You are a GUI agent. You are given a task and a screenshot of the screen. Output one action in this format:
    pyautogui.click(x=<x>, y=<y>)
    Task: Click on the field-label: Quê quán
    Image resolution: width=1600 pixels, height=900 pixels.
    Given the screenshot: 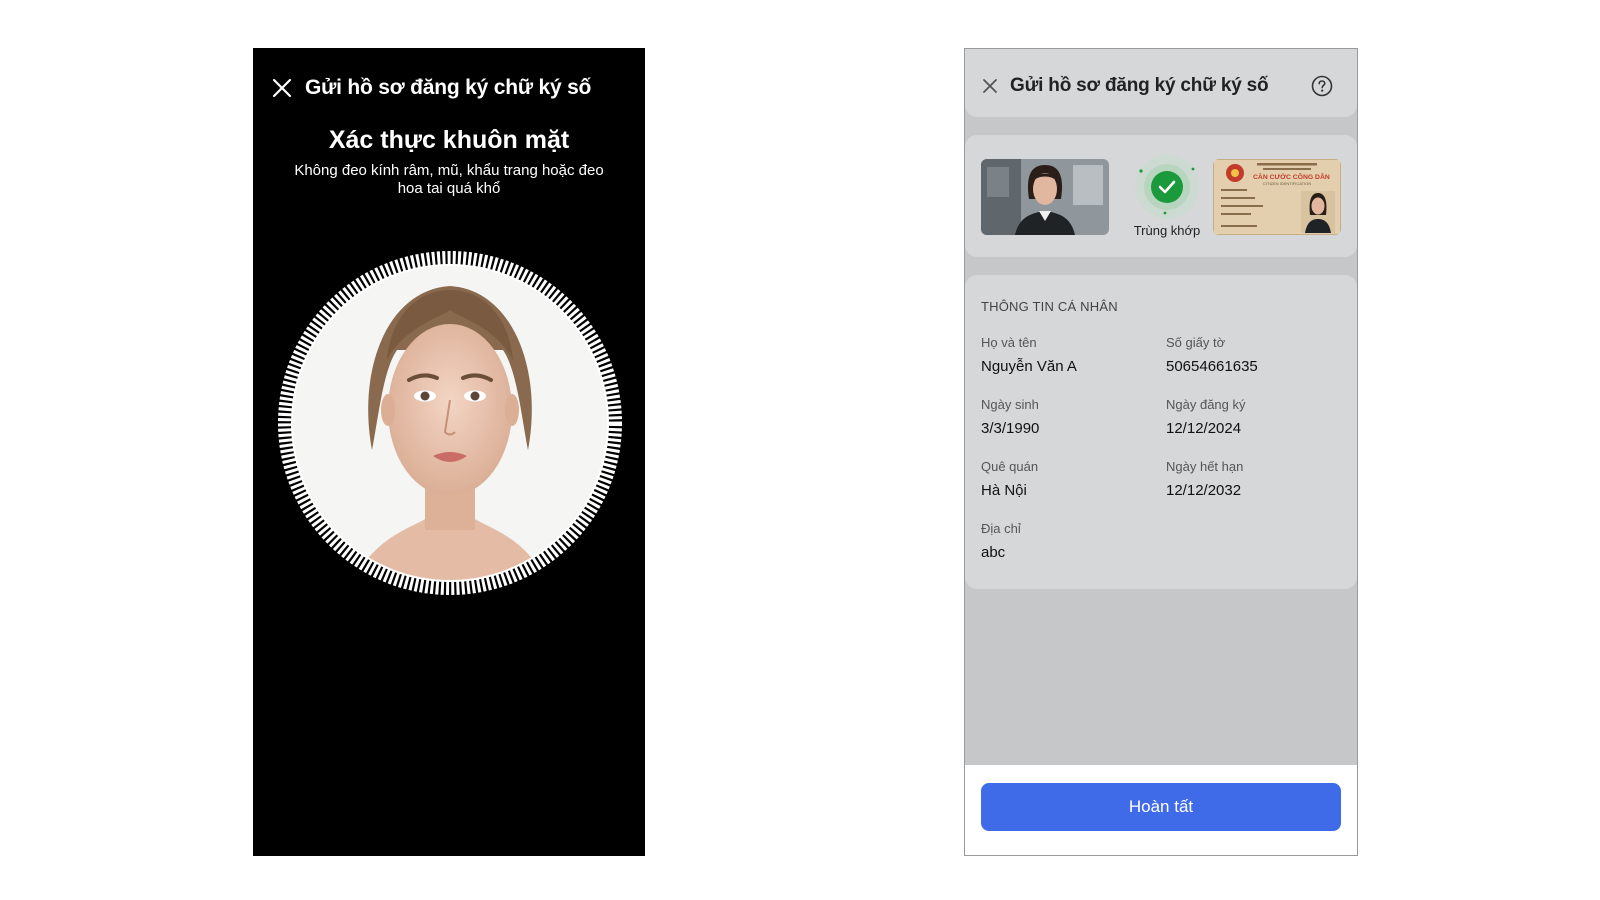 What is the action you would take?
    pyautogui.click(x=1010, y=466)
    